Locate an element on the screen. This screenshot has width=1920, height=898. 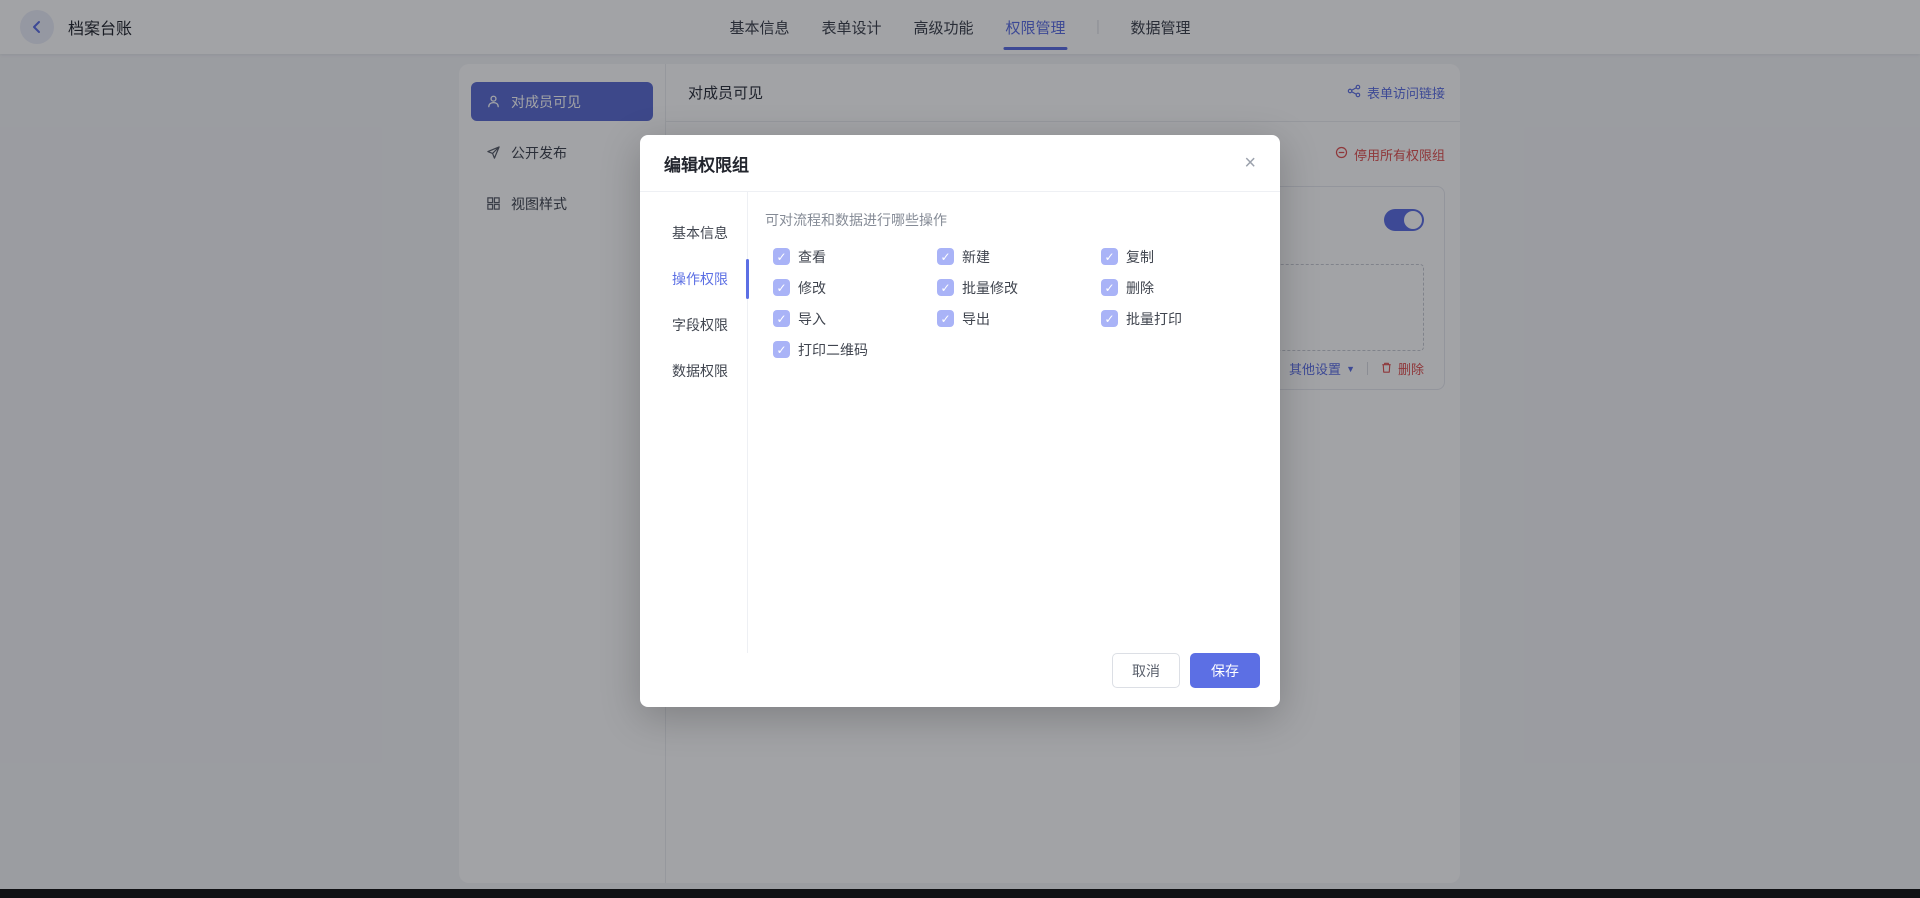
modal-footer: 取消 保存 is located at coordinates (960, 680).